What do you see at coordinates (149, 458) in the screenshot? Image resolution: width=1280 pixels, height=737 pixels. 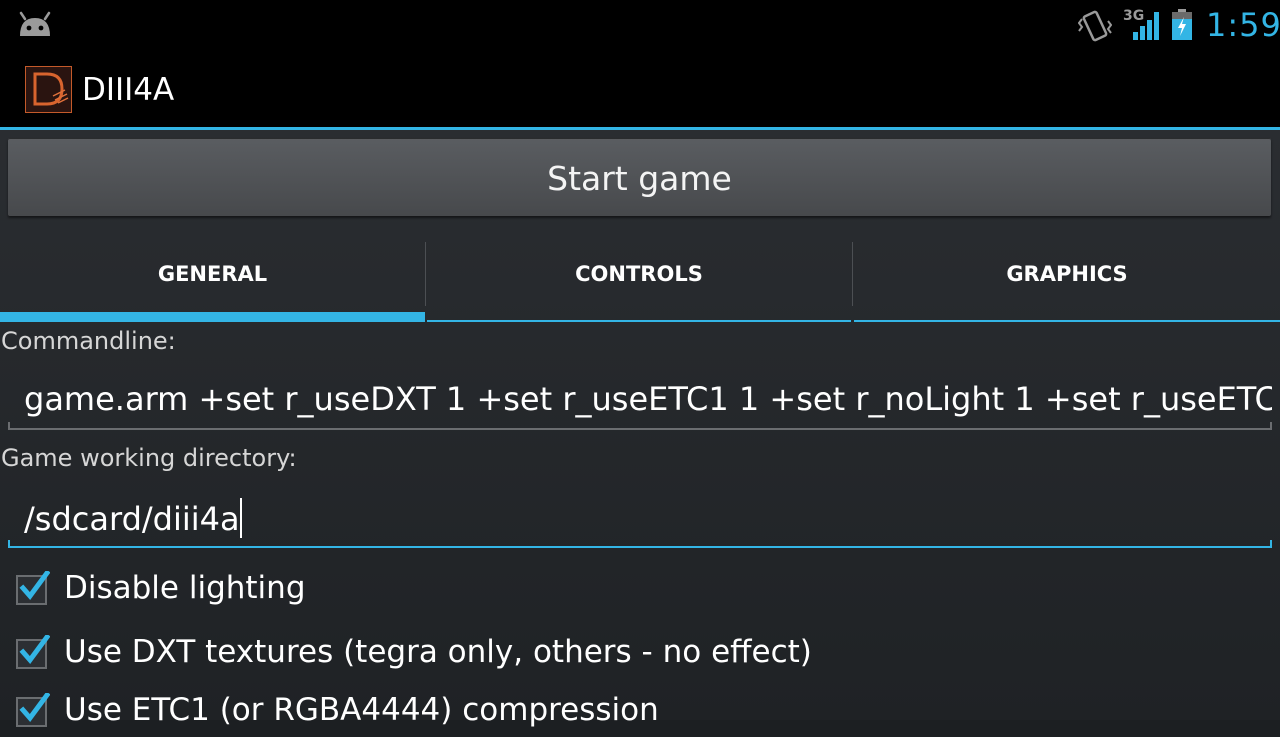 I see `workdir-label: Game working directory:` at bounding box center [149, 458].